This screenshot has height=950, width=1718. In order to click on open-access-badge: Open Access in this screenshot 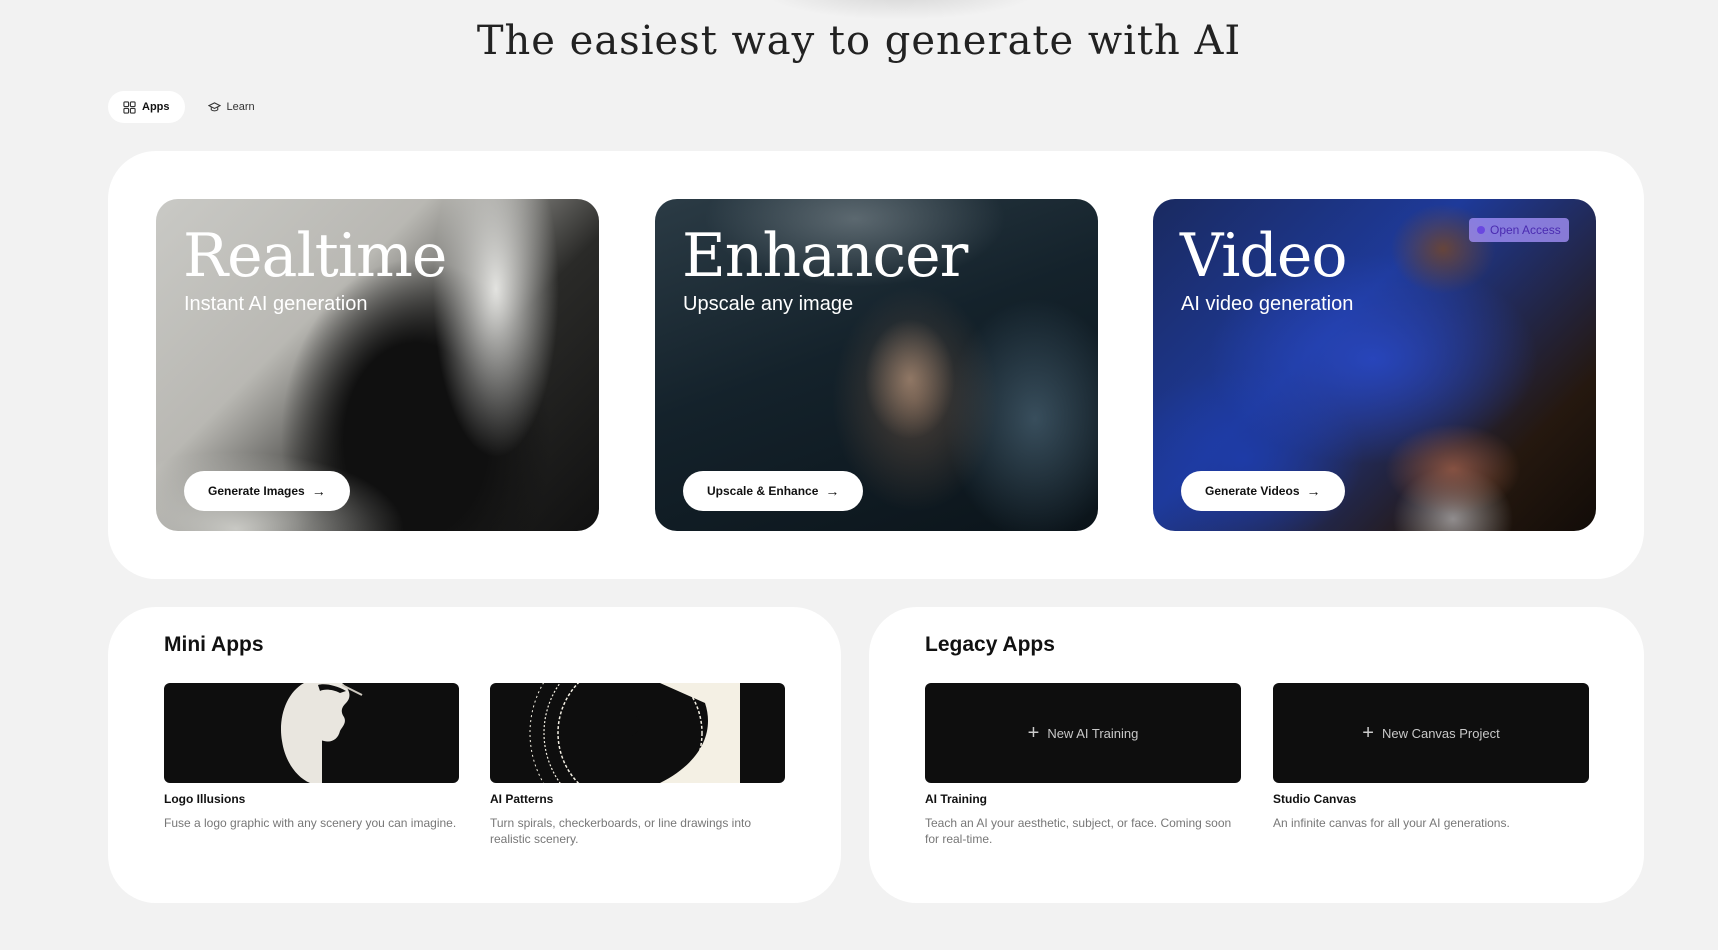, I will do `click(1519, 230)`.